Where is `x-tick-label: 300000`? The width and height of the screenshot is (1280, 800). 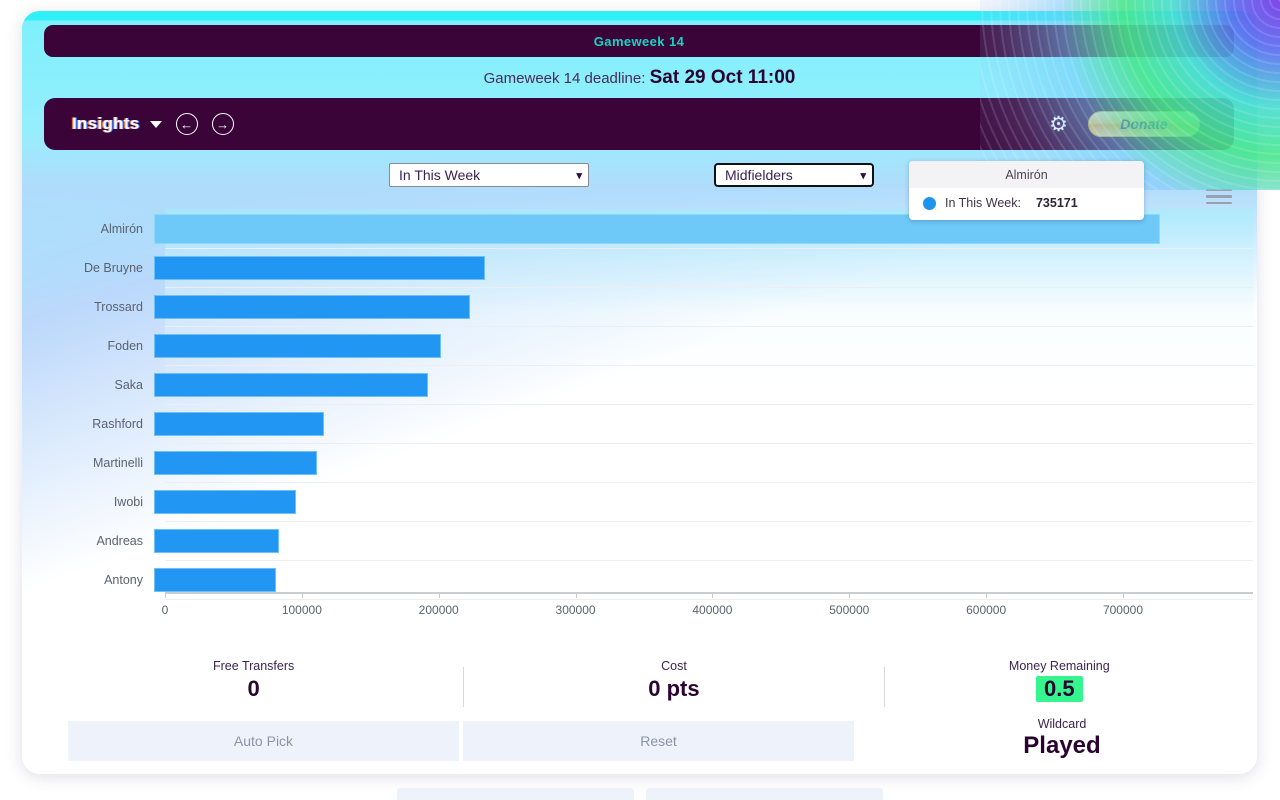
x-tick-label: 300000 is located at coordinates (575, 610).